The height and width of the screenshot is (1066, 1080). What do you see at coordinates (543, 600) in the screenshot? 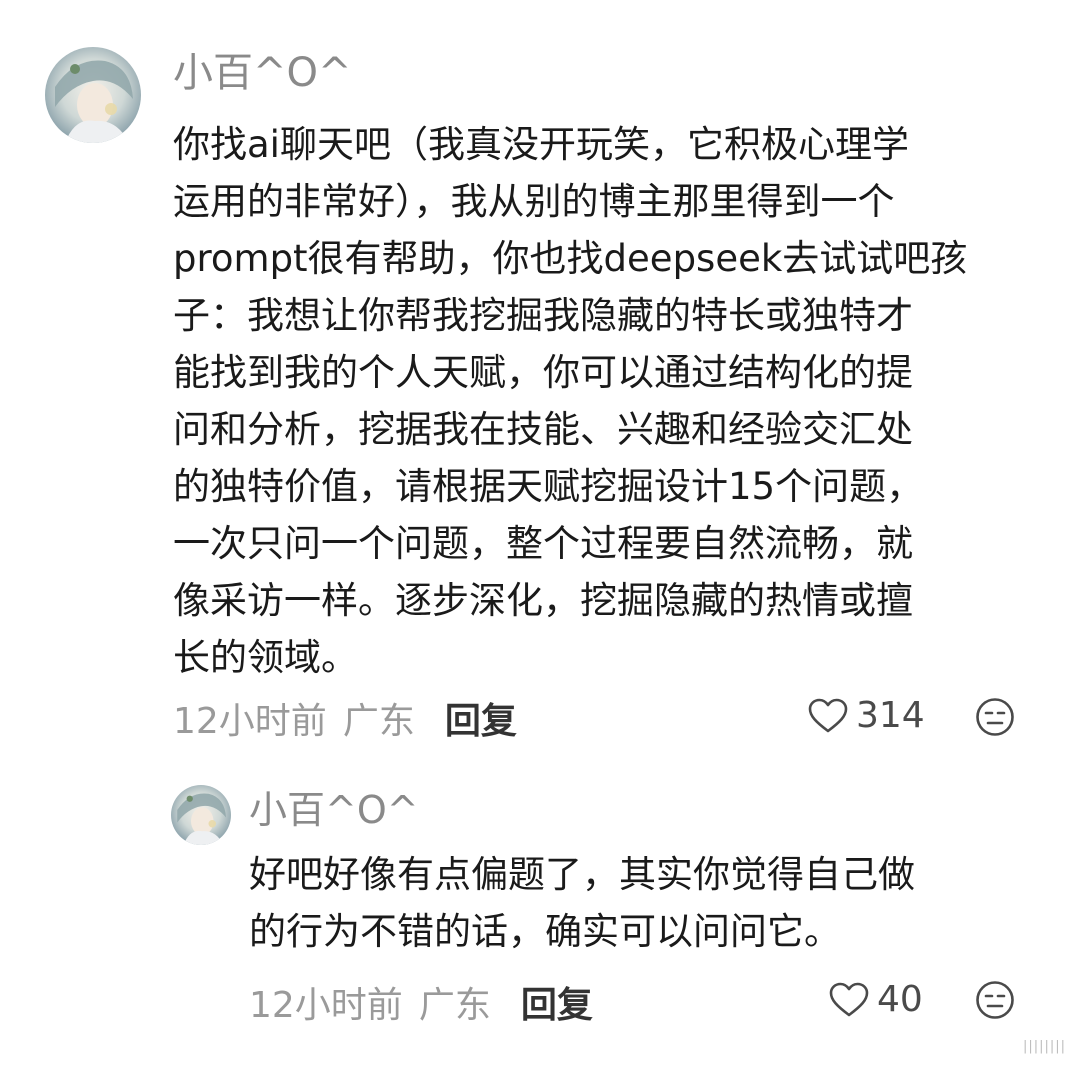
I see `comment-text-line: 像采访一样。逐步深化，挖掘隐藏的热情或擅` at bounding box center [543, 600].